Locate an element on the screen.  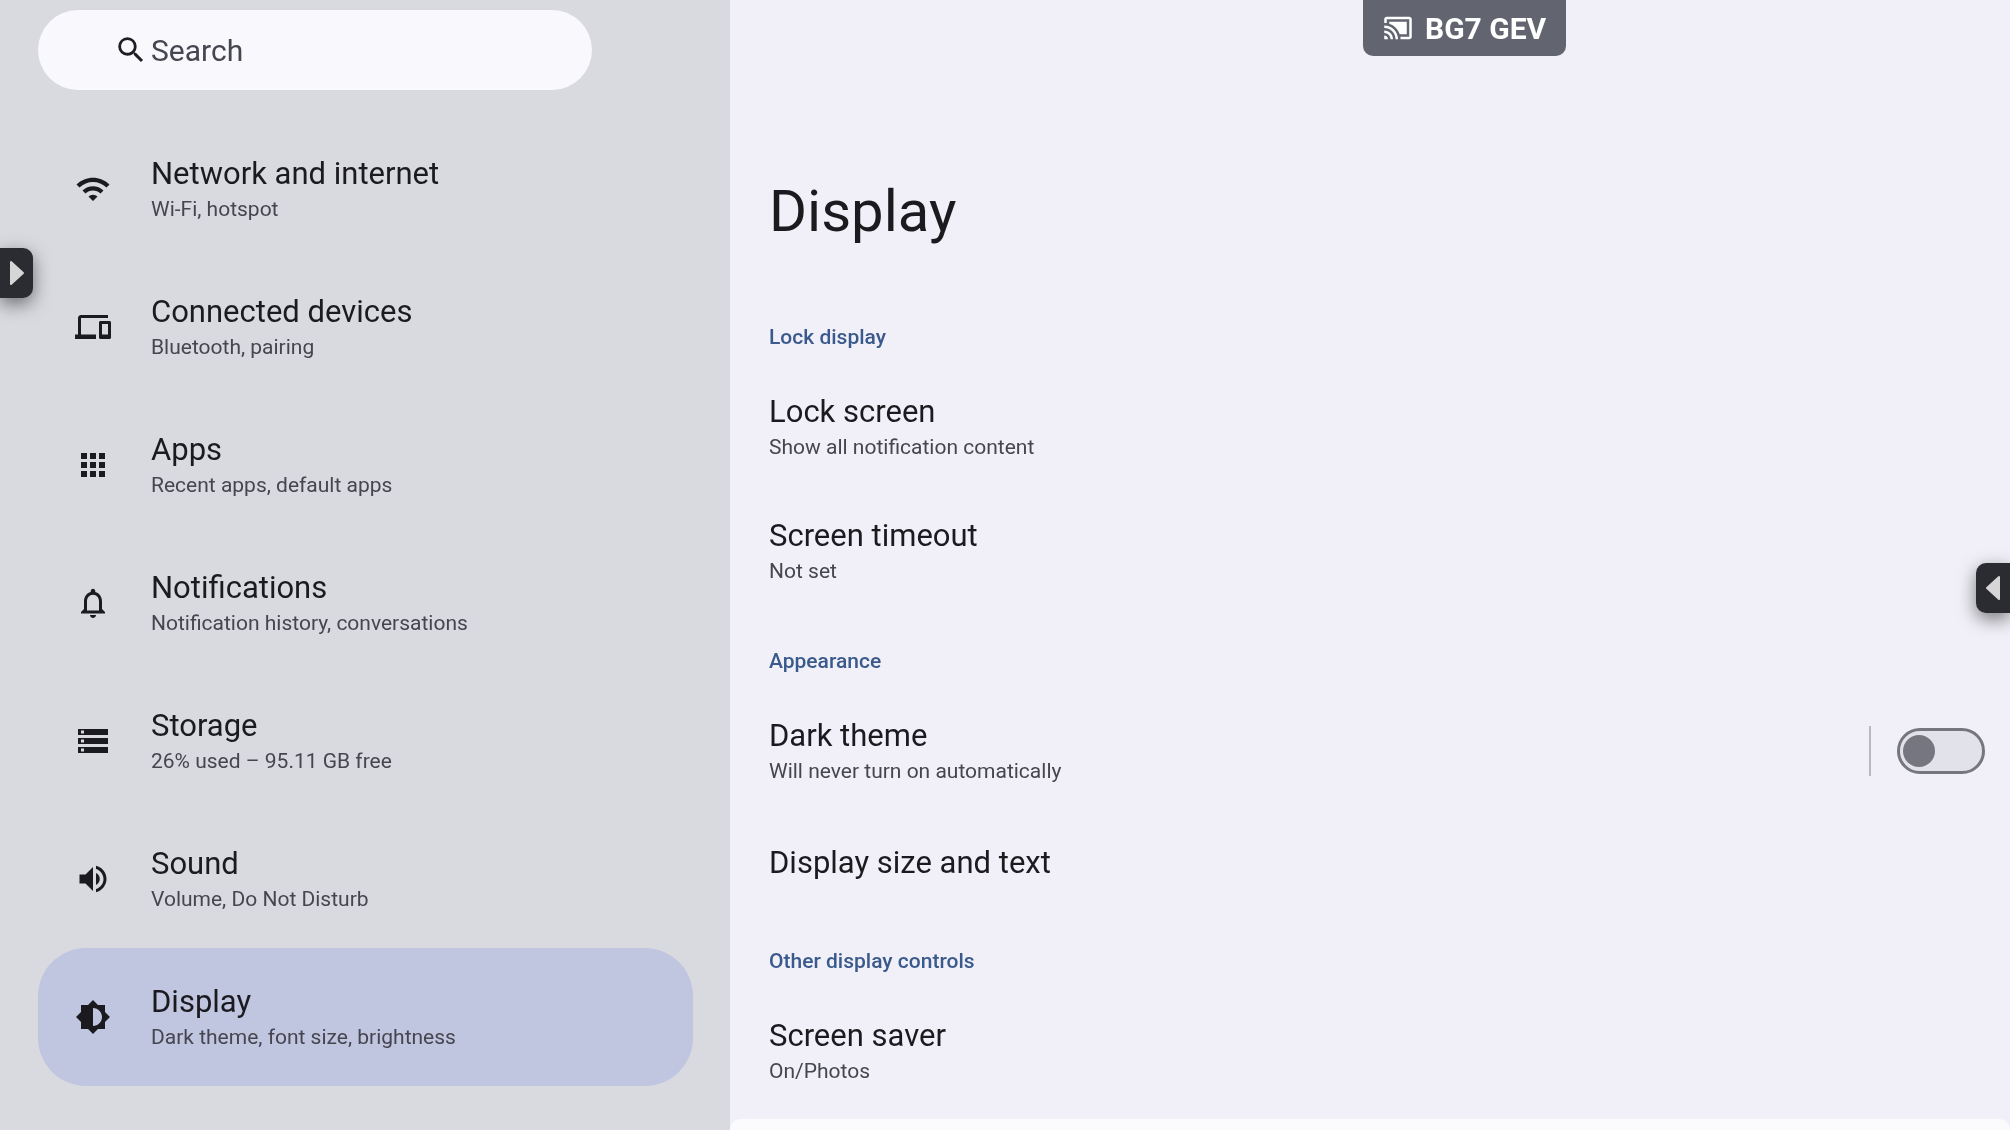
item-subtitle: On/Photos is located at coordinates (820, 1071).